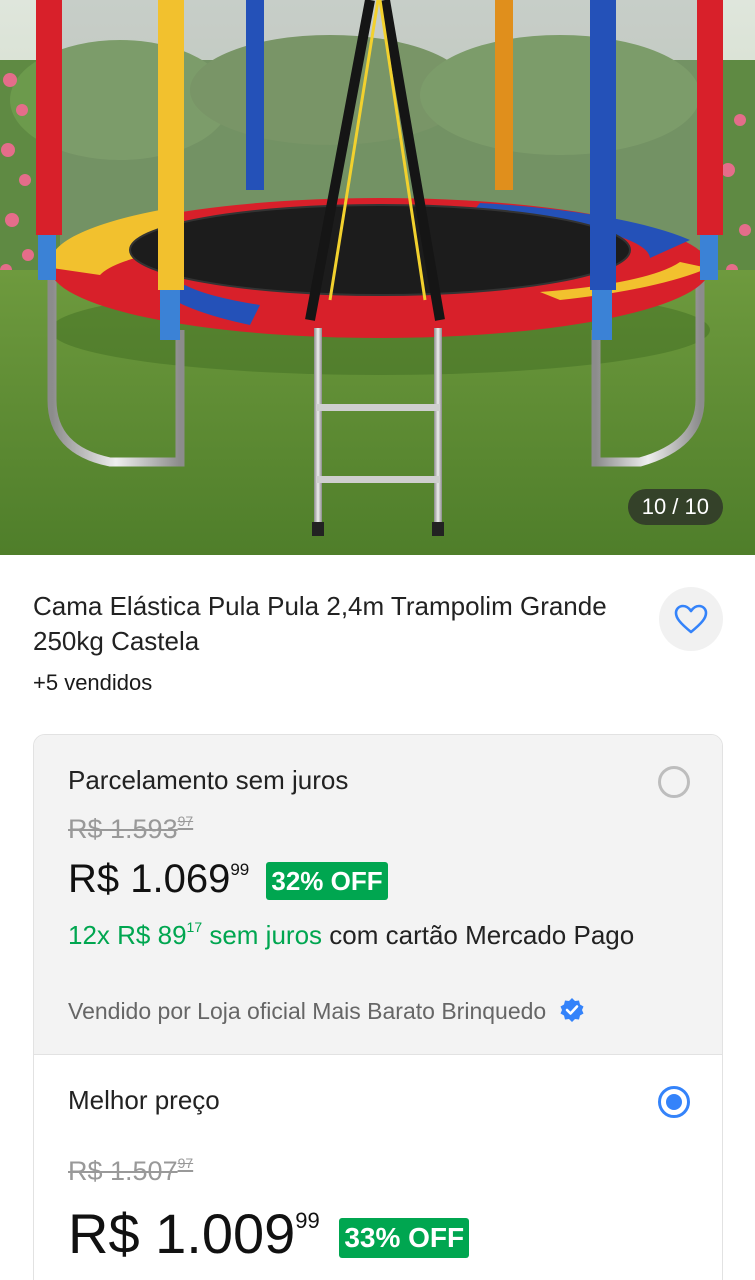  I want to click on current-price: R$ 1.00999 33% OFF, so click(269, 1234).